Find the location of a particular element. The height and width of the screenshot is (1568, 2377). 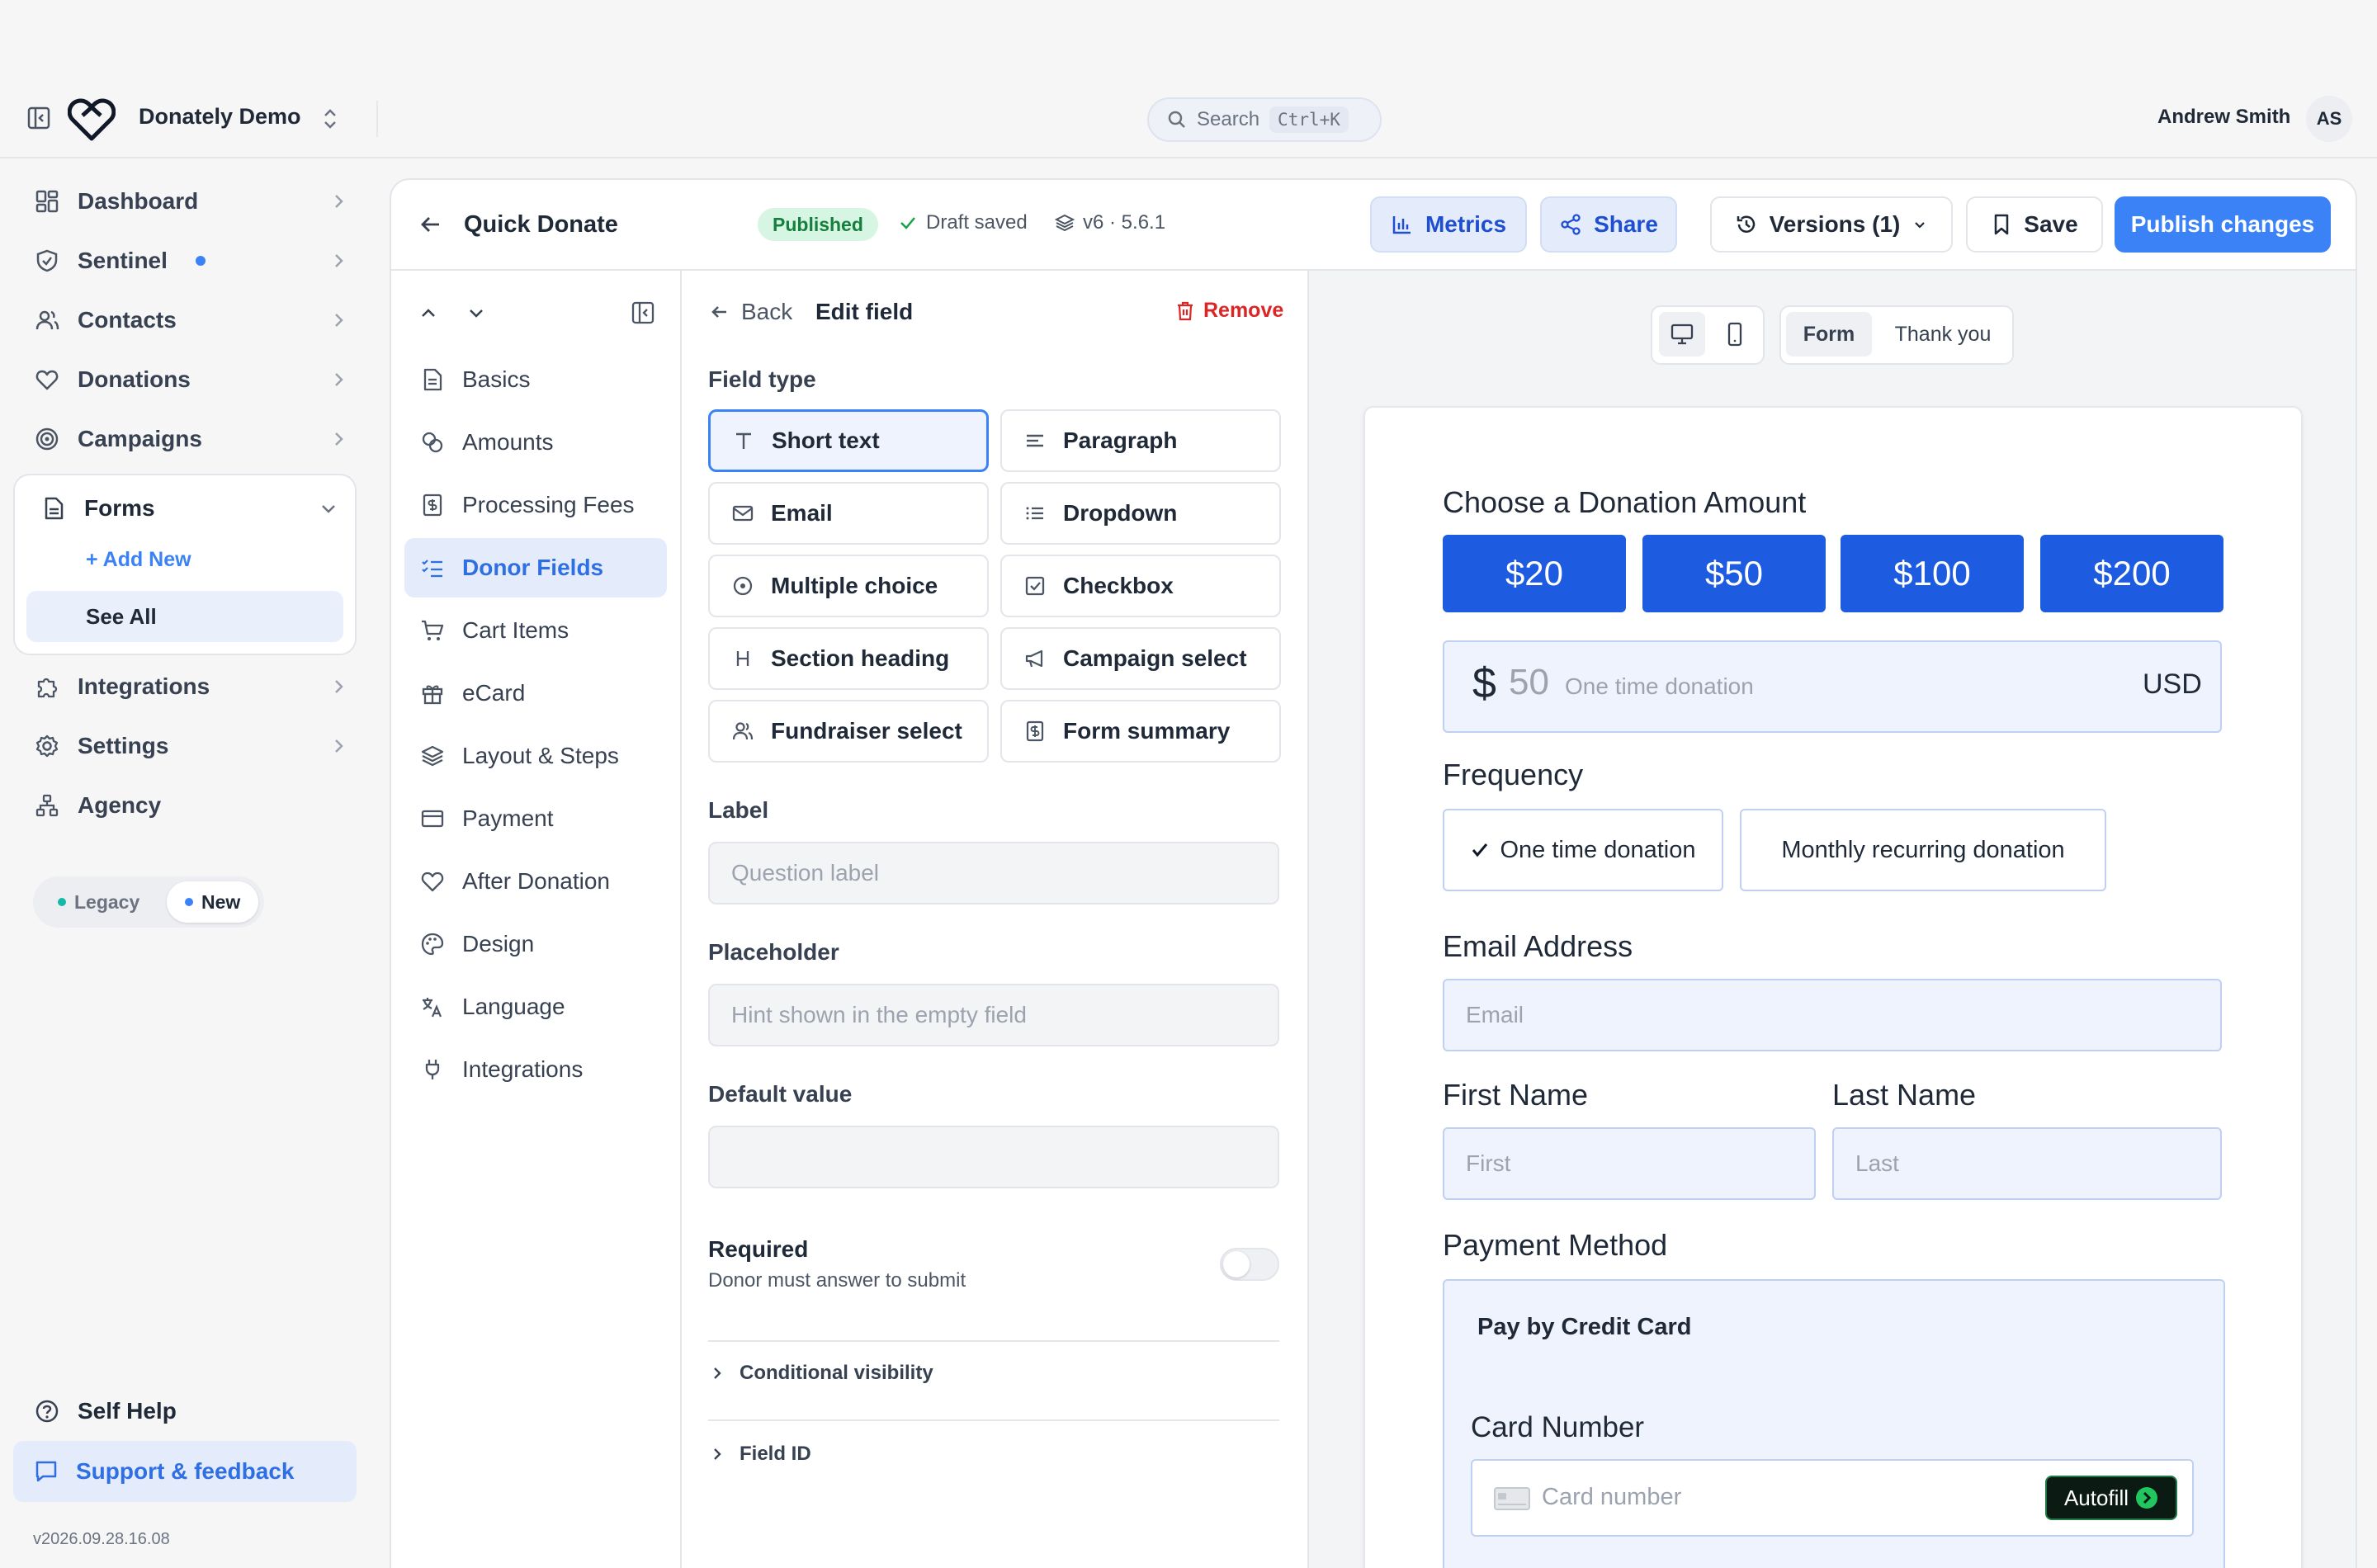

status-dot is located at coordinates (189, 902).